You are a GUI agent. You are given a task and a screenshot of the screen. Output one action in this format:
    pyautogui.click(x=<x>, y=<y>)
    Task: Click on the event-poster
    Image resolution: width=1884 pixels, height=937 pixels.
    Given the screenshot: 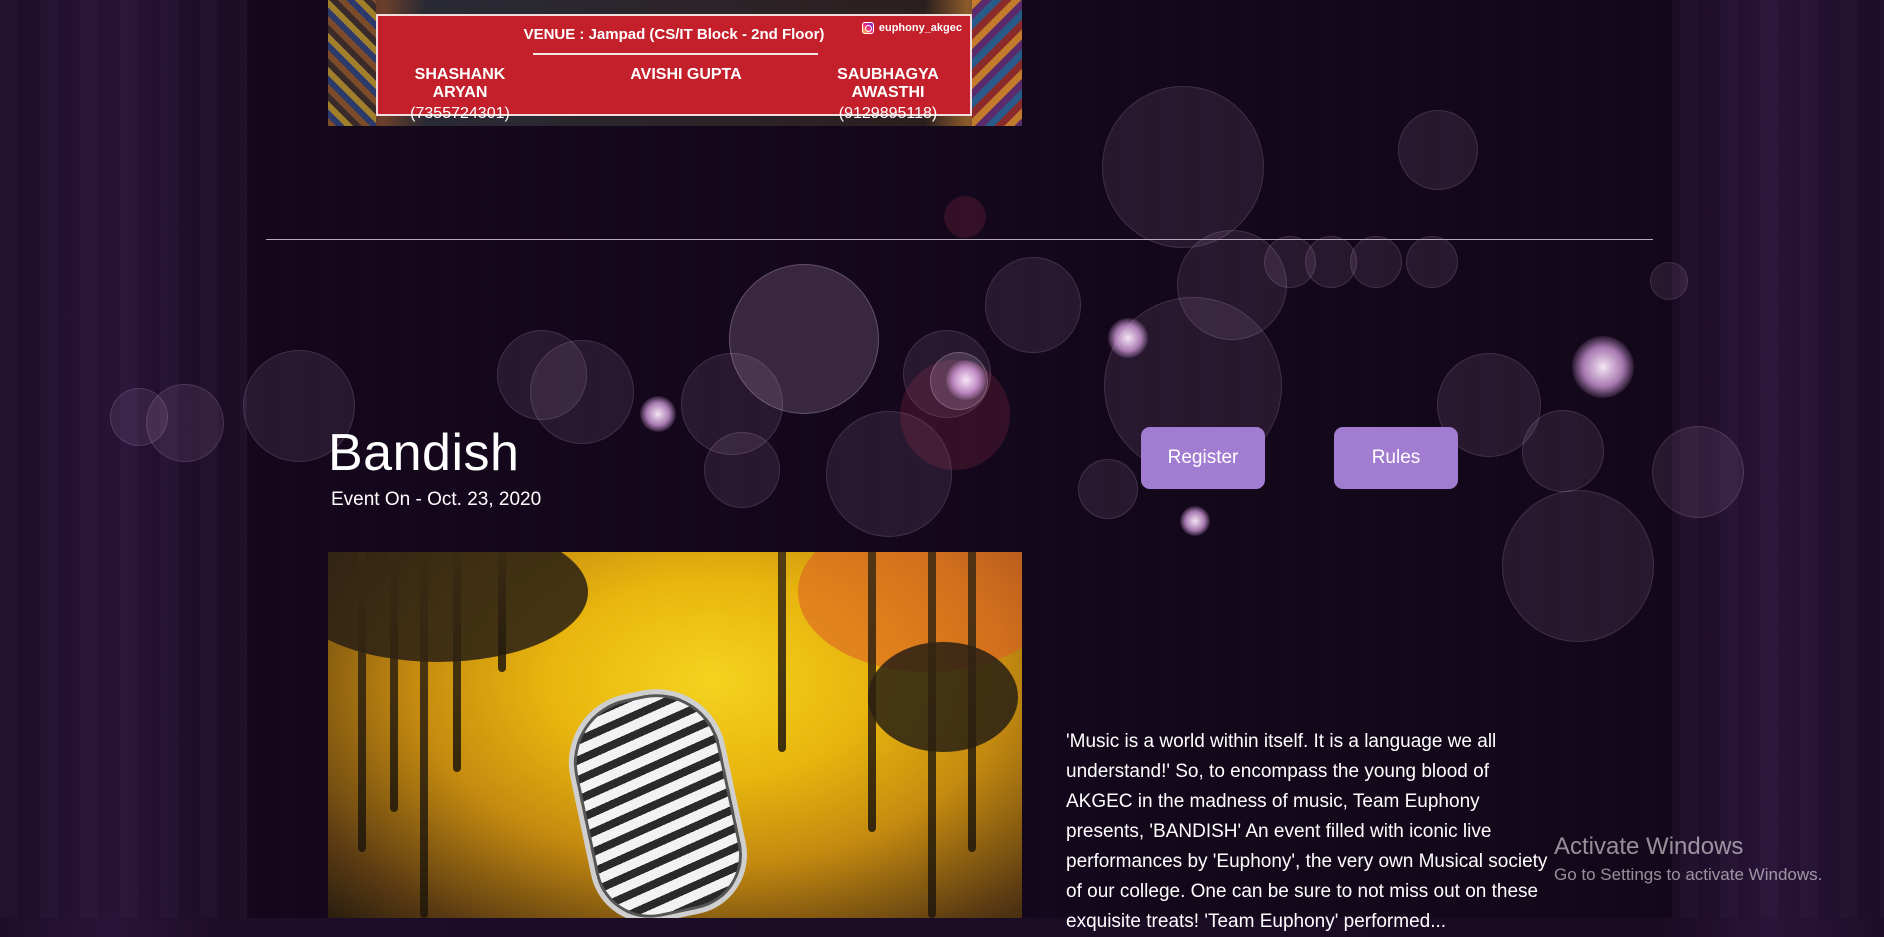 What is the action you would take?
    pyautogui.click(x=675, y=735)
    